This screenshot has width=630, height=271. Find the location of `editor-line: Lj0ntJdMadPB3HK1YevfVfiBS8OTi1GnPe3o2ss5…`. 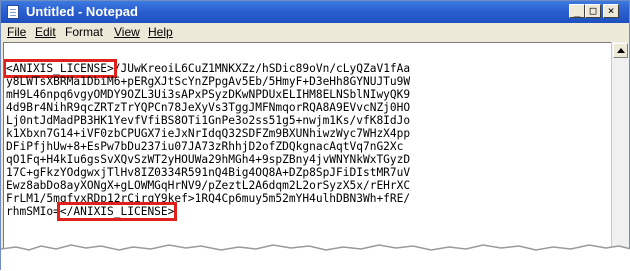

editor-line: Lj0ntJdMadPB3HK1YevfVfiBS8OTi1GnPe3o2ss5… is located at coordinates (208, 120).